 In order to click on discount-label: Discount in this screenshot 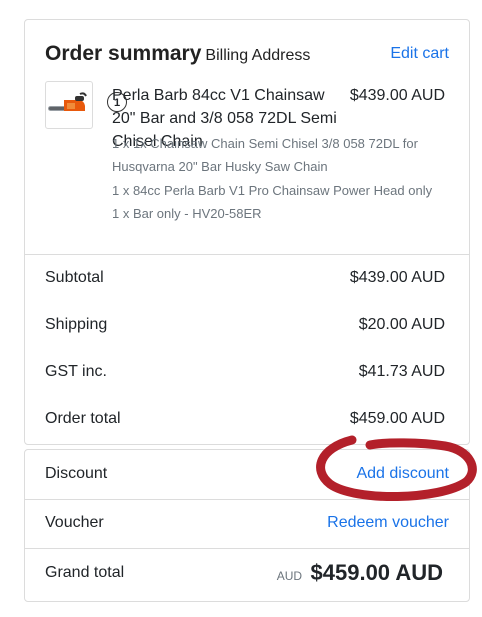, I will do `click(76, 473)`.